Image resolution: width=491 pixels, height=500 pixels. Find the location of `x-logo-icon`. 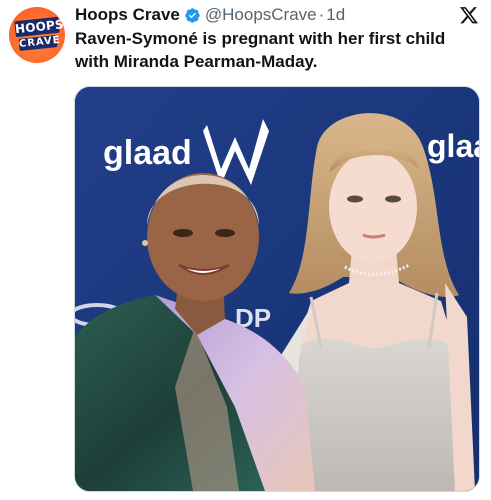

x-logo-icon is located at coordinates (469, 15).